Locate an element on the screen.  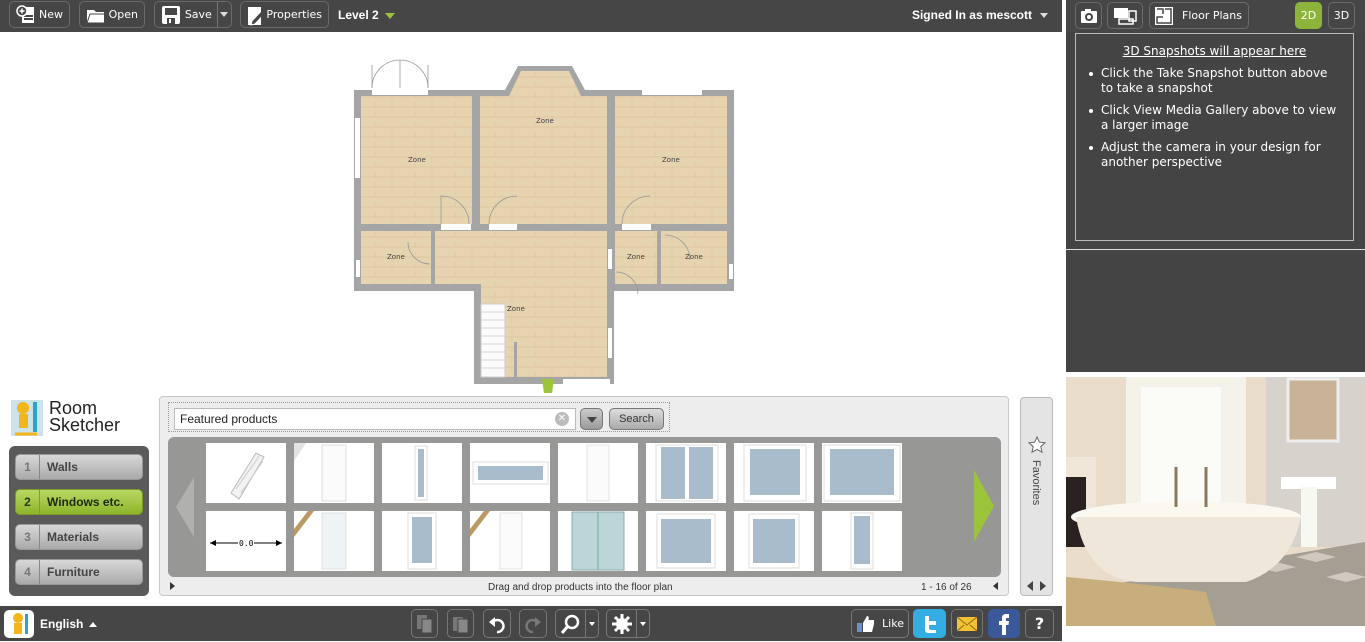
zoom-button is located at coordinates (577, 623).